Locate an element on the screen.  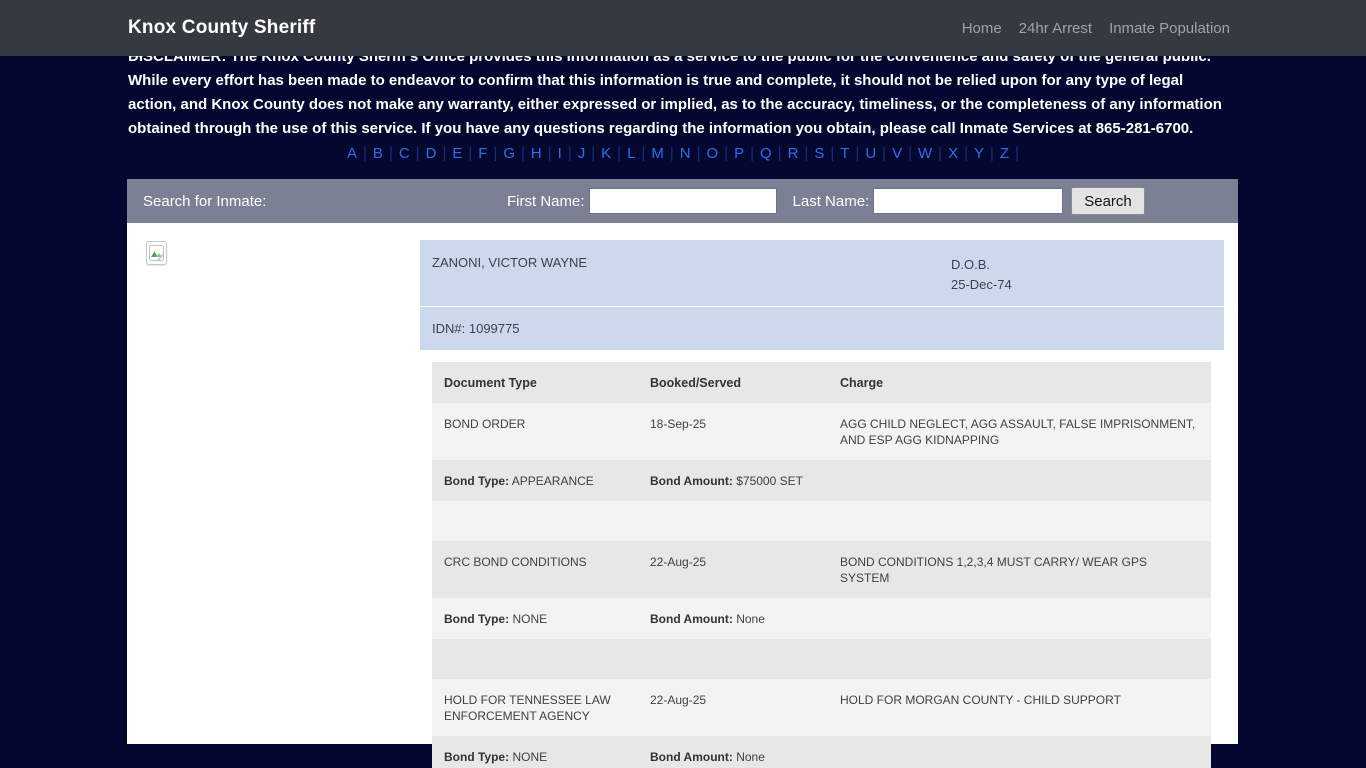
alphabet-link-i: I is located at coordinates (560, 153).